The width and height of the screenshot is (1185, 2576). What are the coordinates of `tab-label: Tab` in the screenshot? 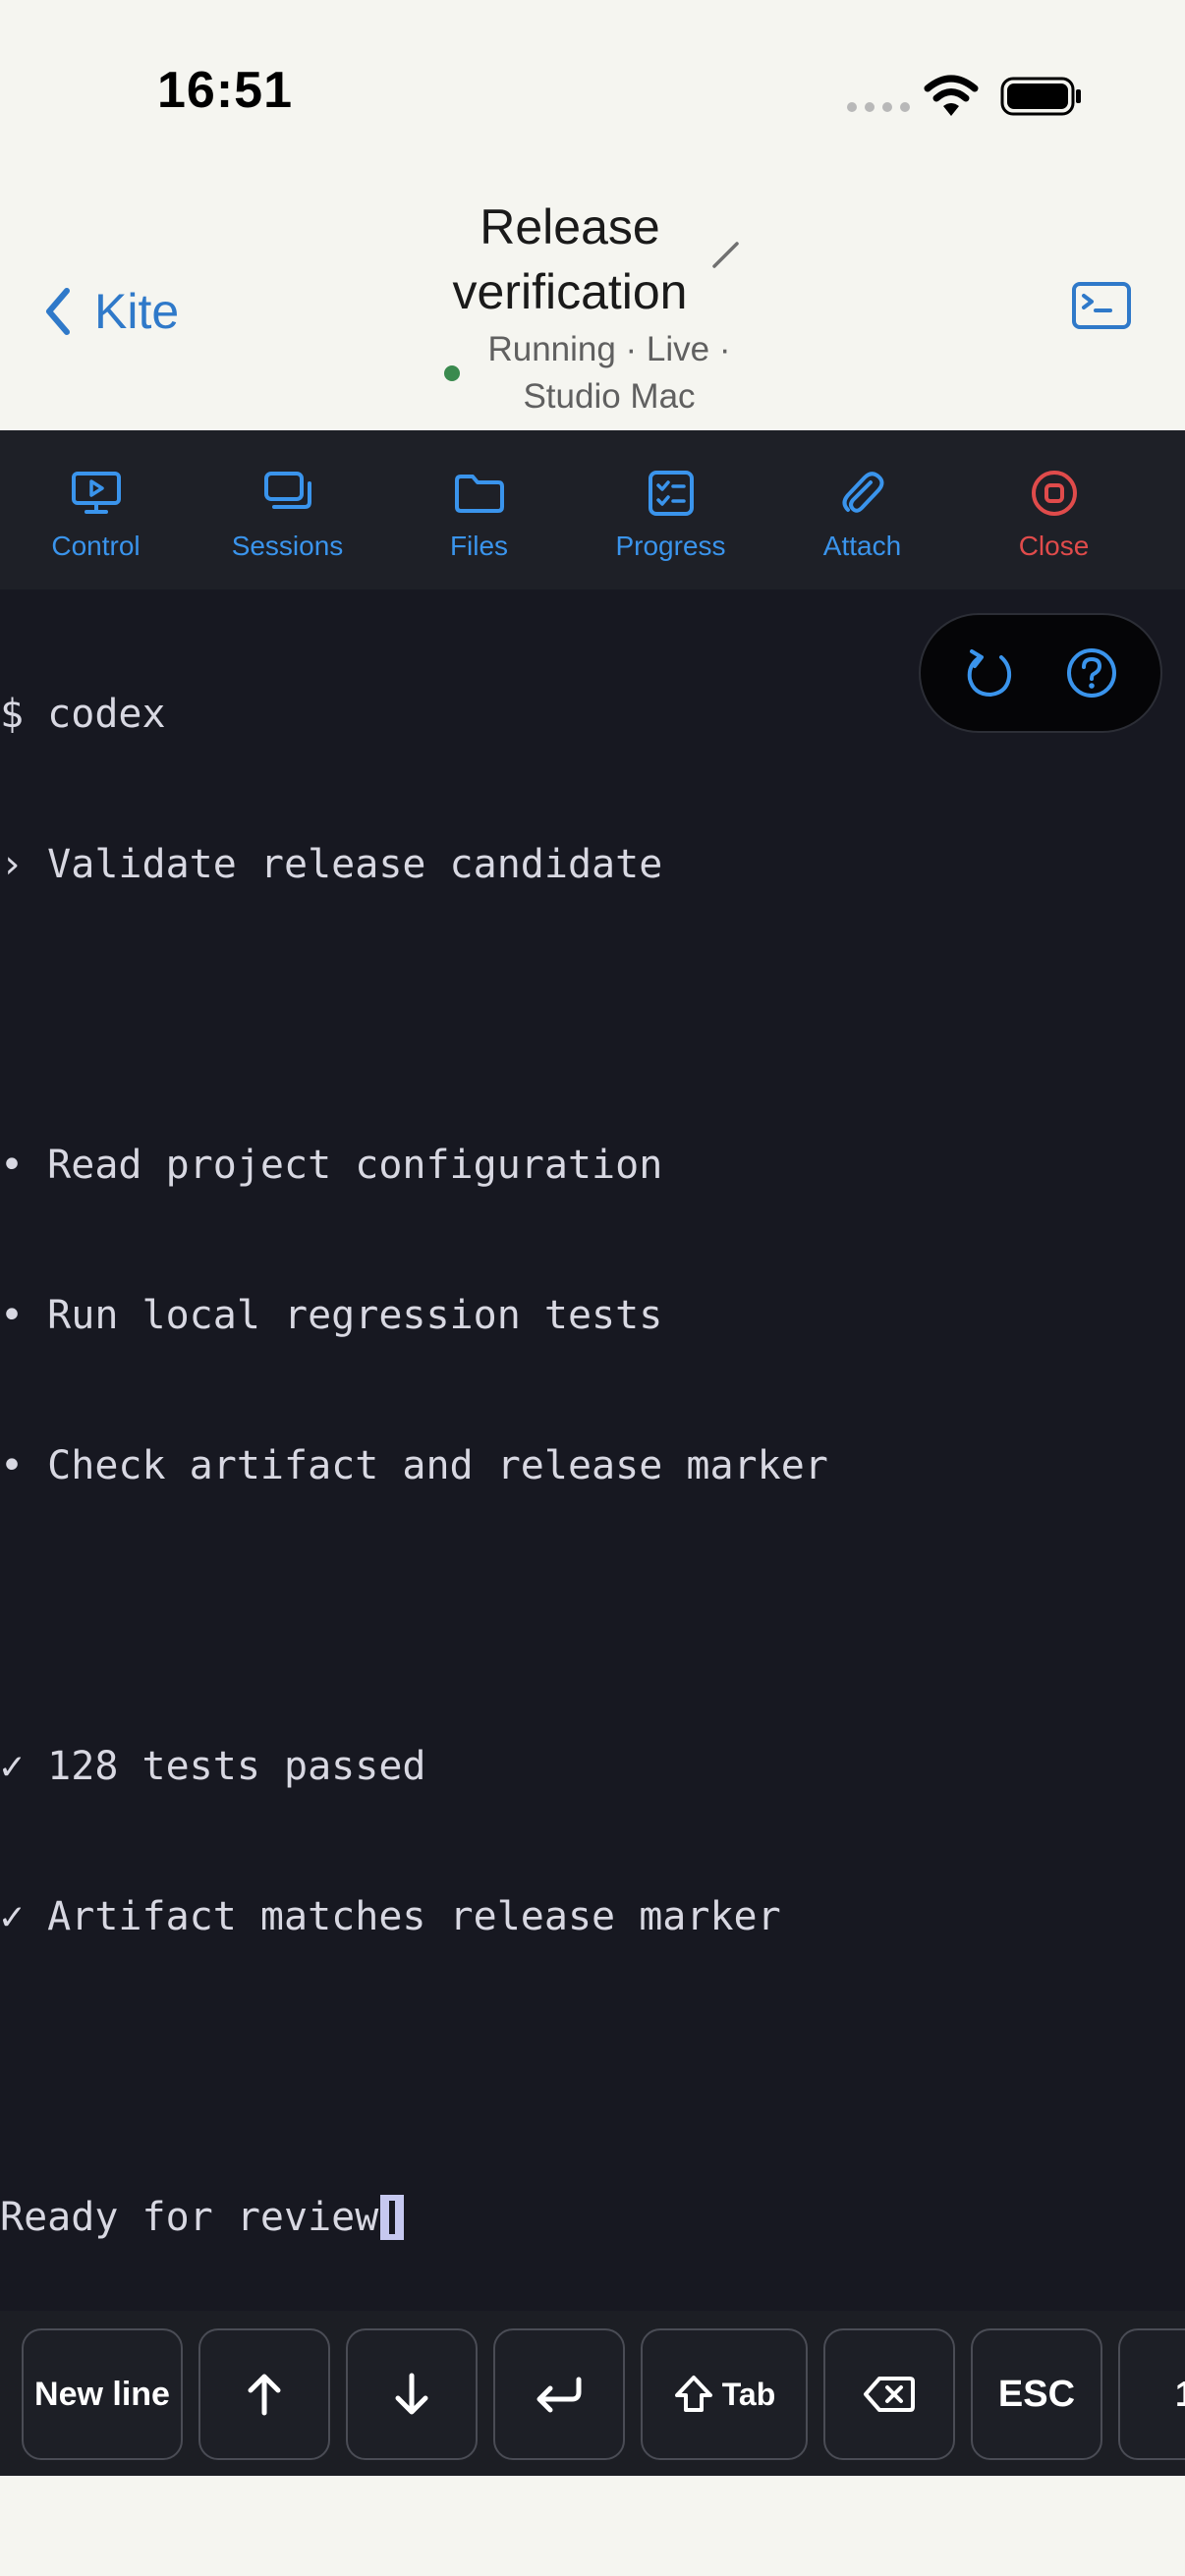 It's located at (749, 2394).